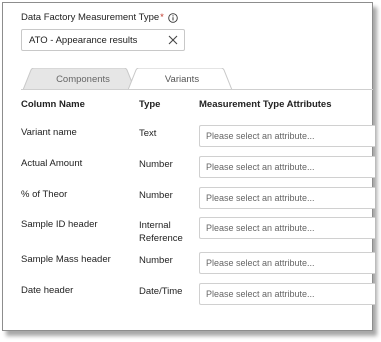  I want to click on tab-components-label: Components, so click(83, 79).